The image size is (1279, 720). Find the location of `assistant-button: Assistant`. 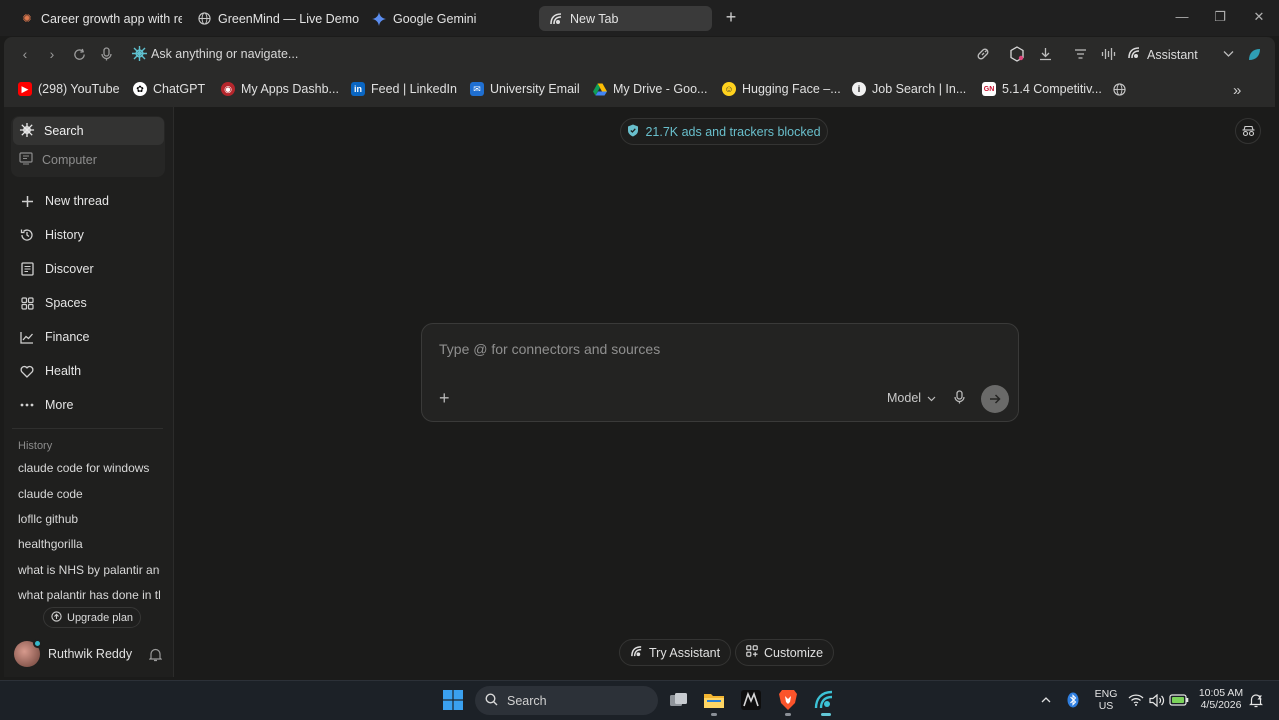

assistant-button: Assistant is located at coordinates (1162, 54).